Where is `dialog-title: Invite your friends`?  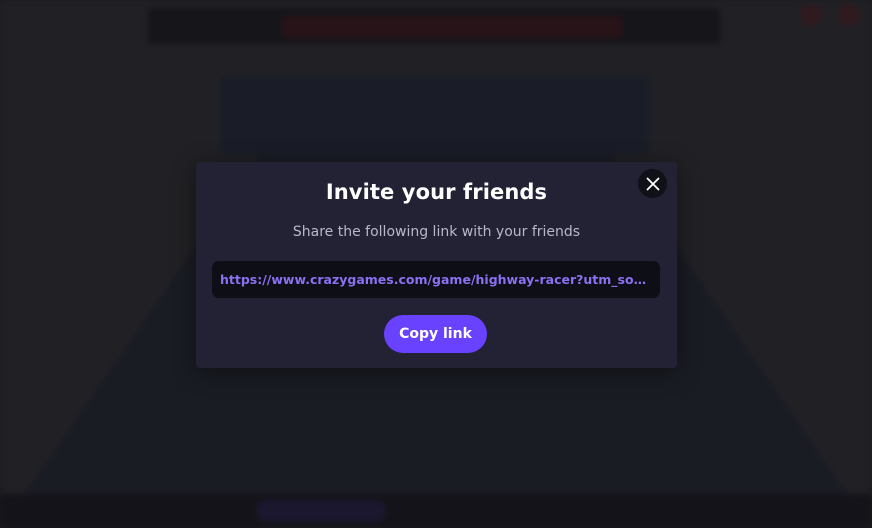
dialog-title: Invite your friends is located at coordinates (436, 192).